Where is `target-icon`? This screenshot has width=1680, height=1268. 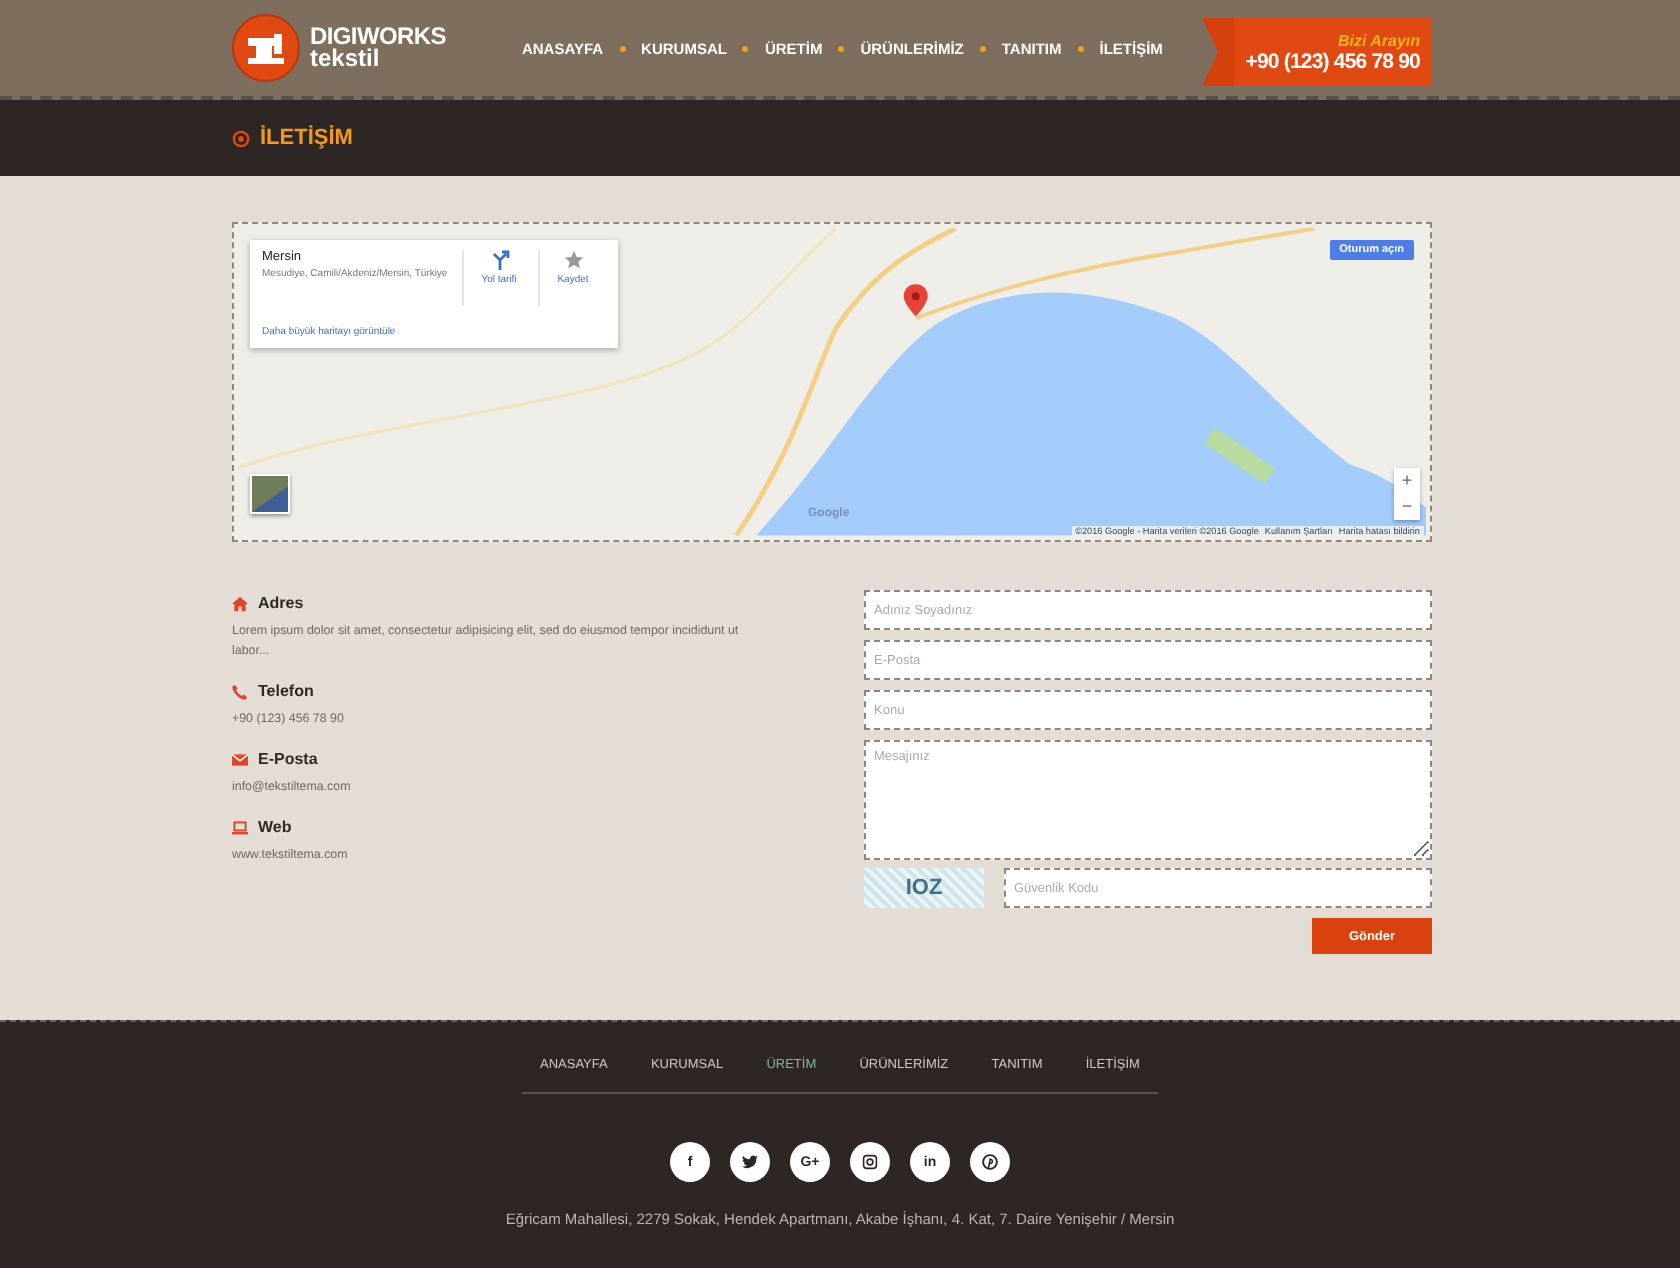 target-icon is located at coordinates (241, 138).